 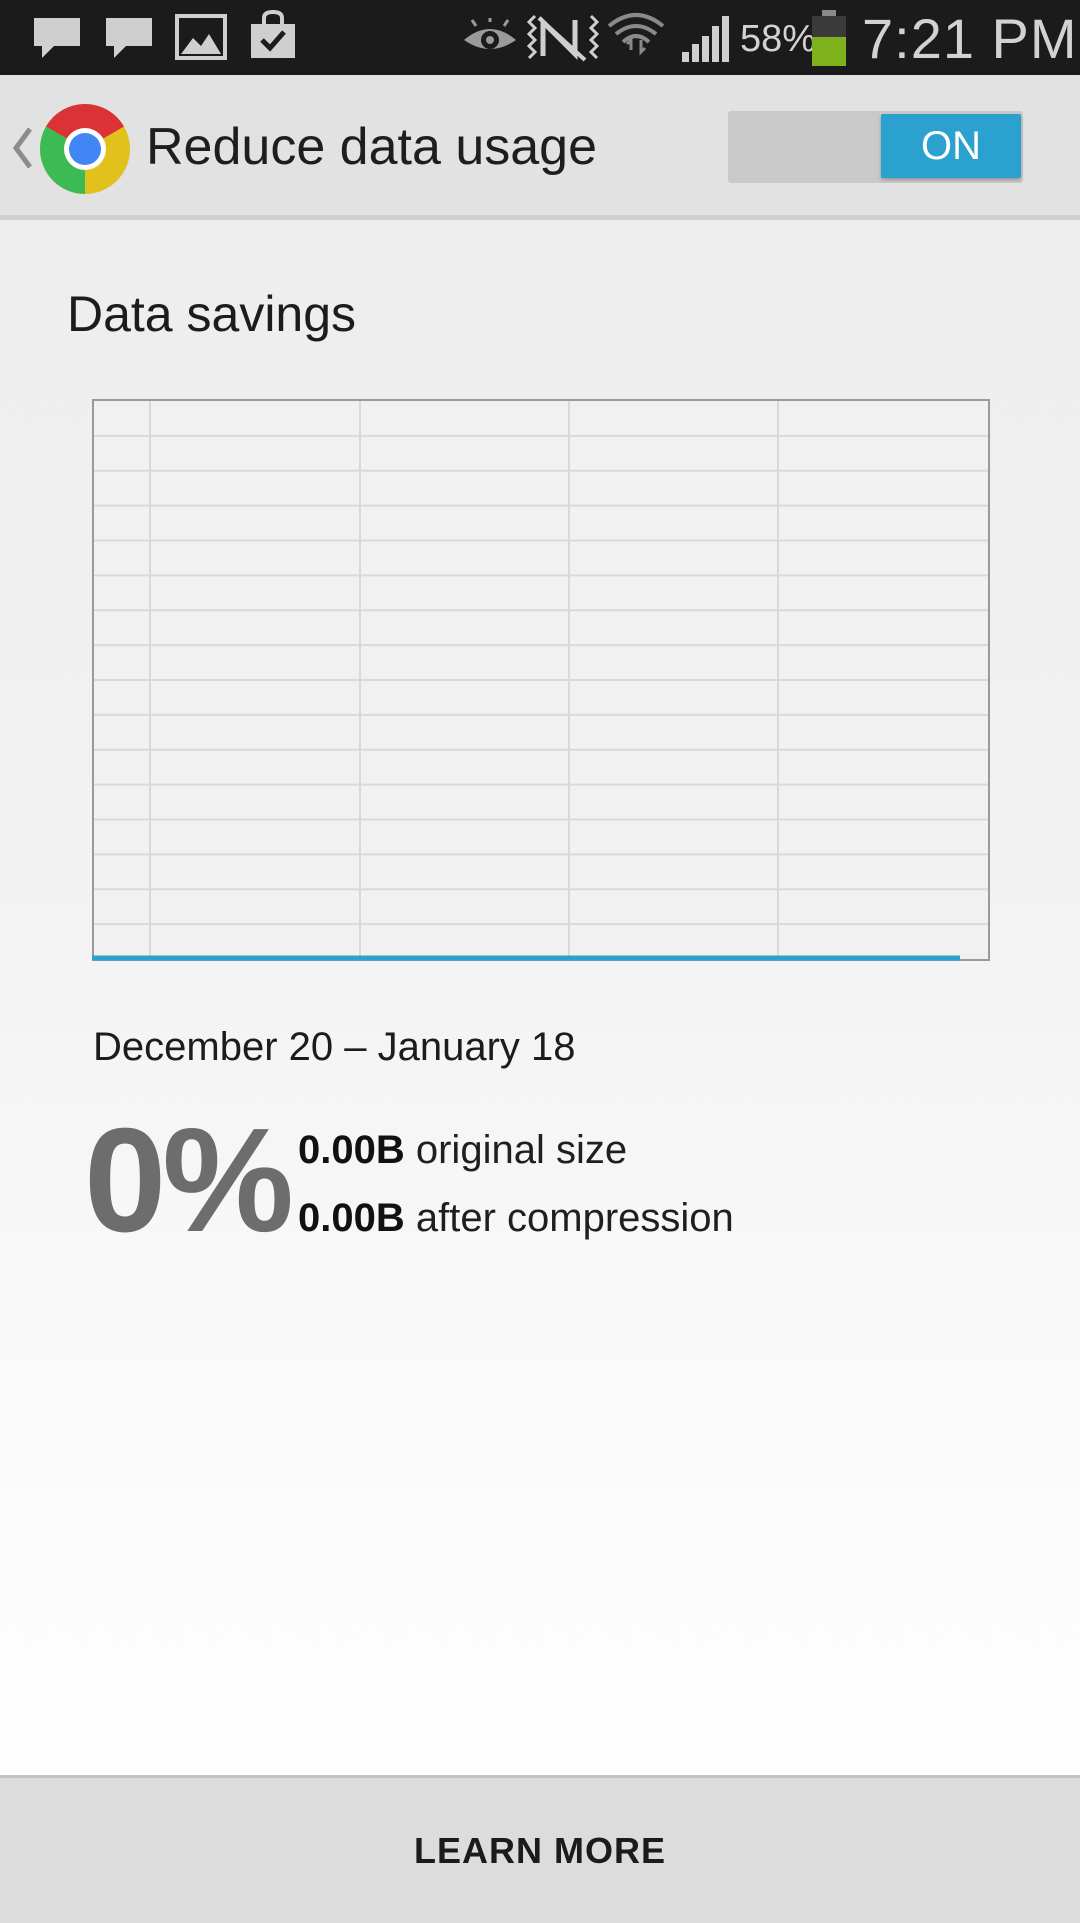 What do you see at coordinates (351, 1150) in the screenshot?
I see `original-size-value: 0.00B` at bounding box center [351, 1150].